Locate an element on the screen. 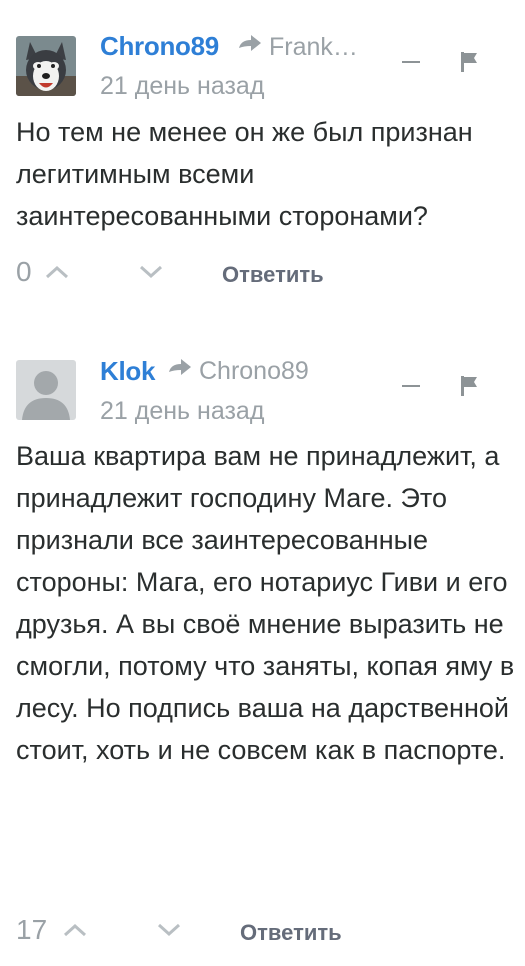  vote-count: 0 is located at coordinates (24, 271).